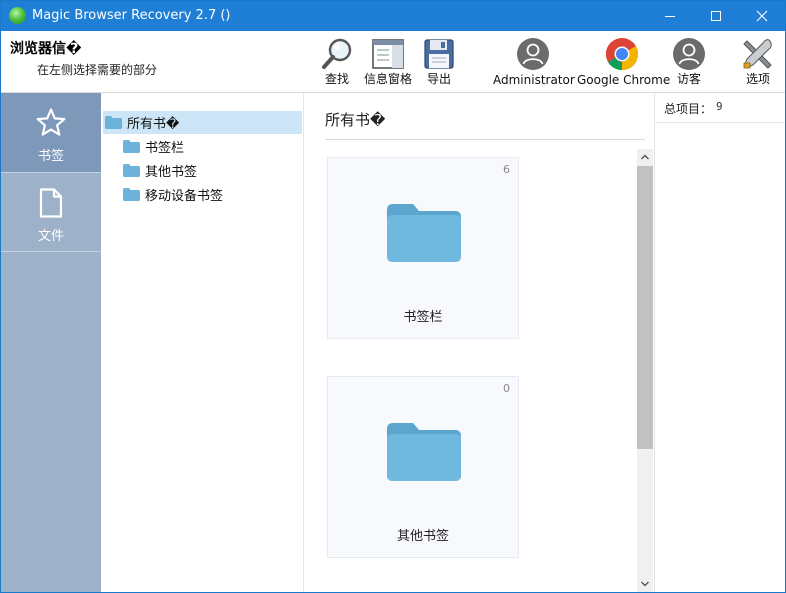  What do you see at coordinates (17, 15) in the screenshot?
I see `app-logo-icon` at bounding box center [17, 15].